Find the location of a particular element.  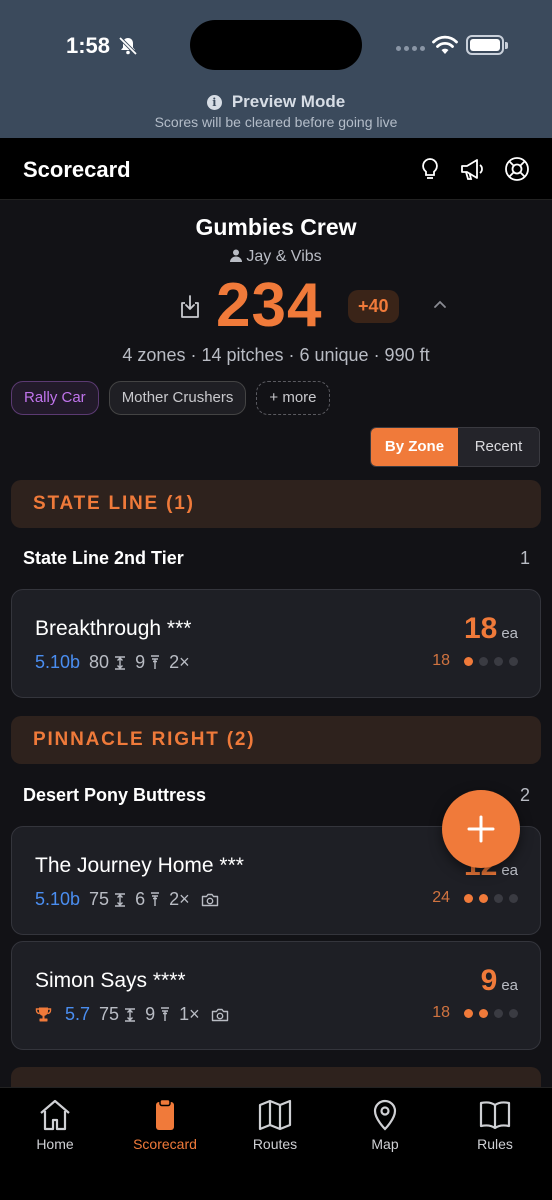

route-total: 24 is located at coordinates (475, 898).